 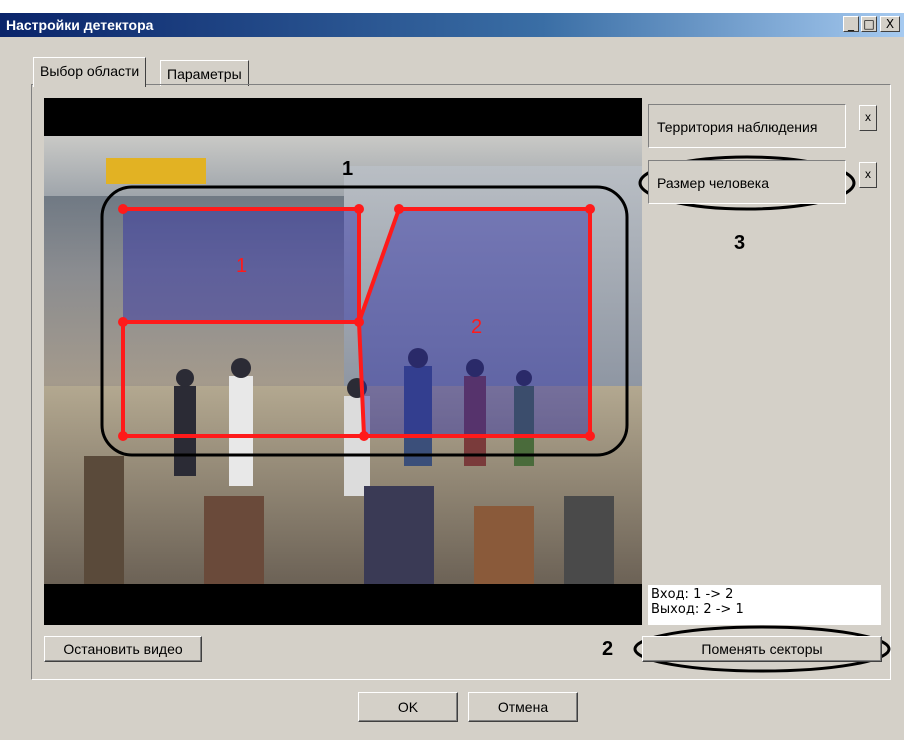 What do you see at coordinates (762, 649) in the screenshot?
I see `swap-sectors-button: Поменять секторы` at bounding box center [762, 649].